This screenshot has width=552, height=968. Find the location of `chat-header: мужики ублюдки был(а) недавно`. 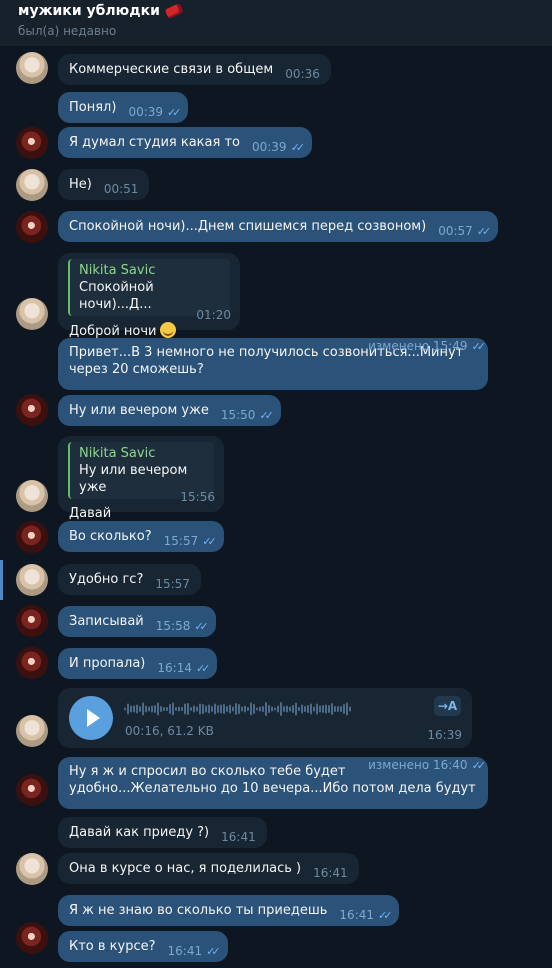

chat-header: мужики ублюдки был(а) недавно is located at coordinates (276, 23).